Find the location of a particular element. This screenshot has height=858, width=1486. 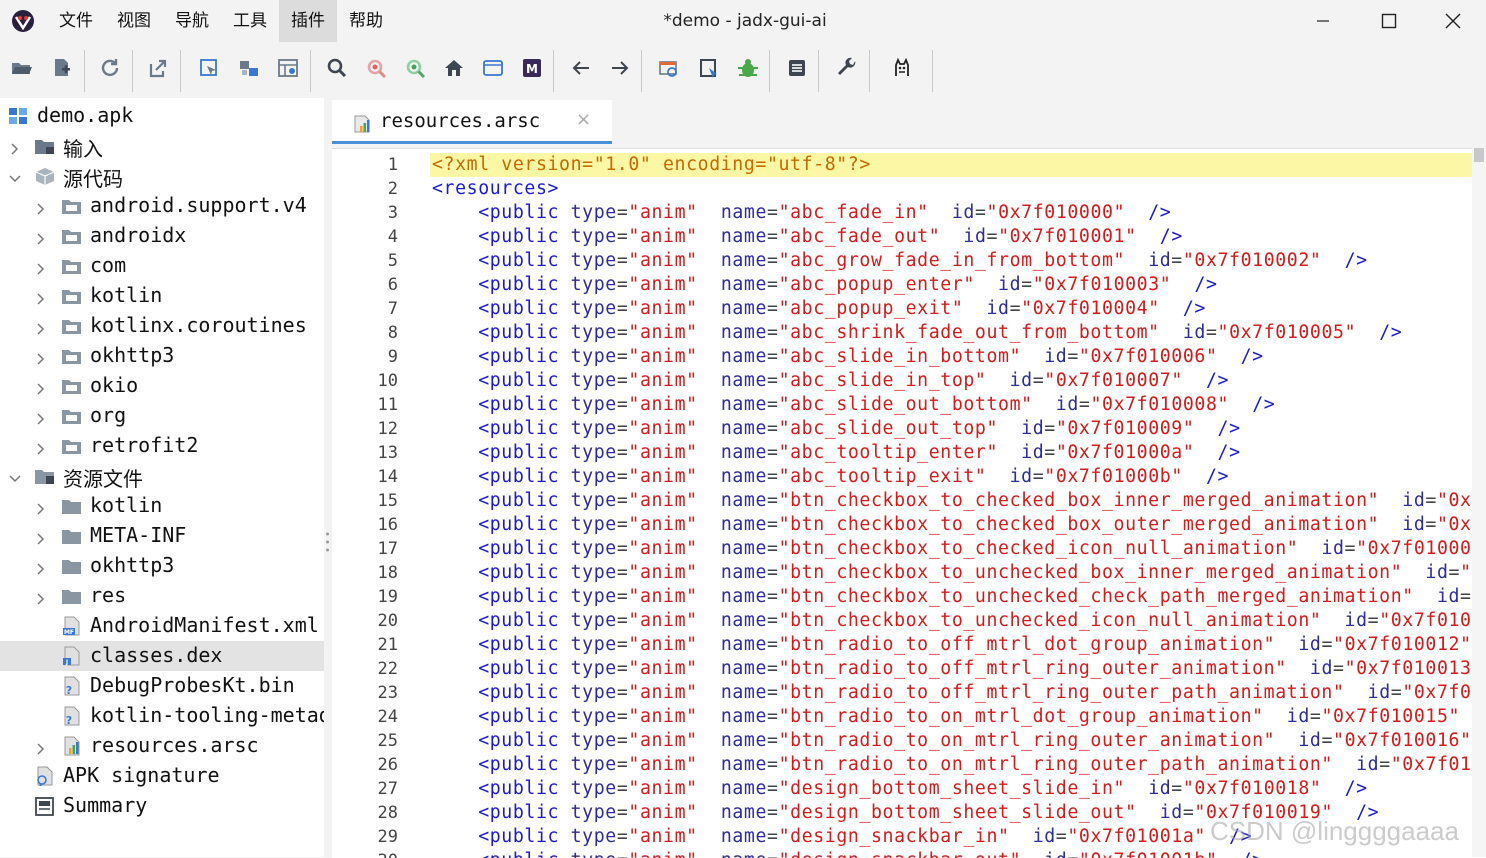

vertical-scrollbar is located at coordinates (1479, 502).